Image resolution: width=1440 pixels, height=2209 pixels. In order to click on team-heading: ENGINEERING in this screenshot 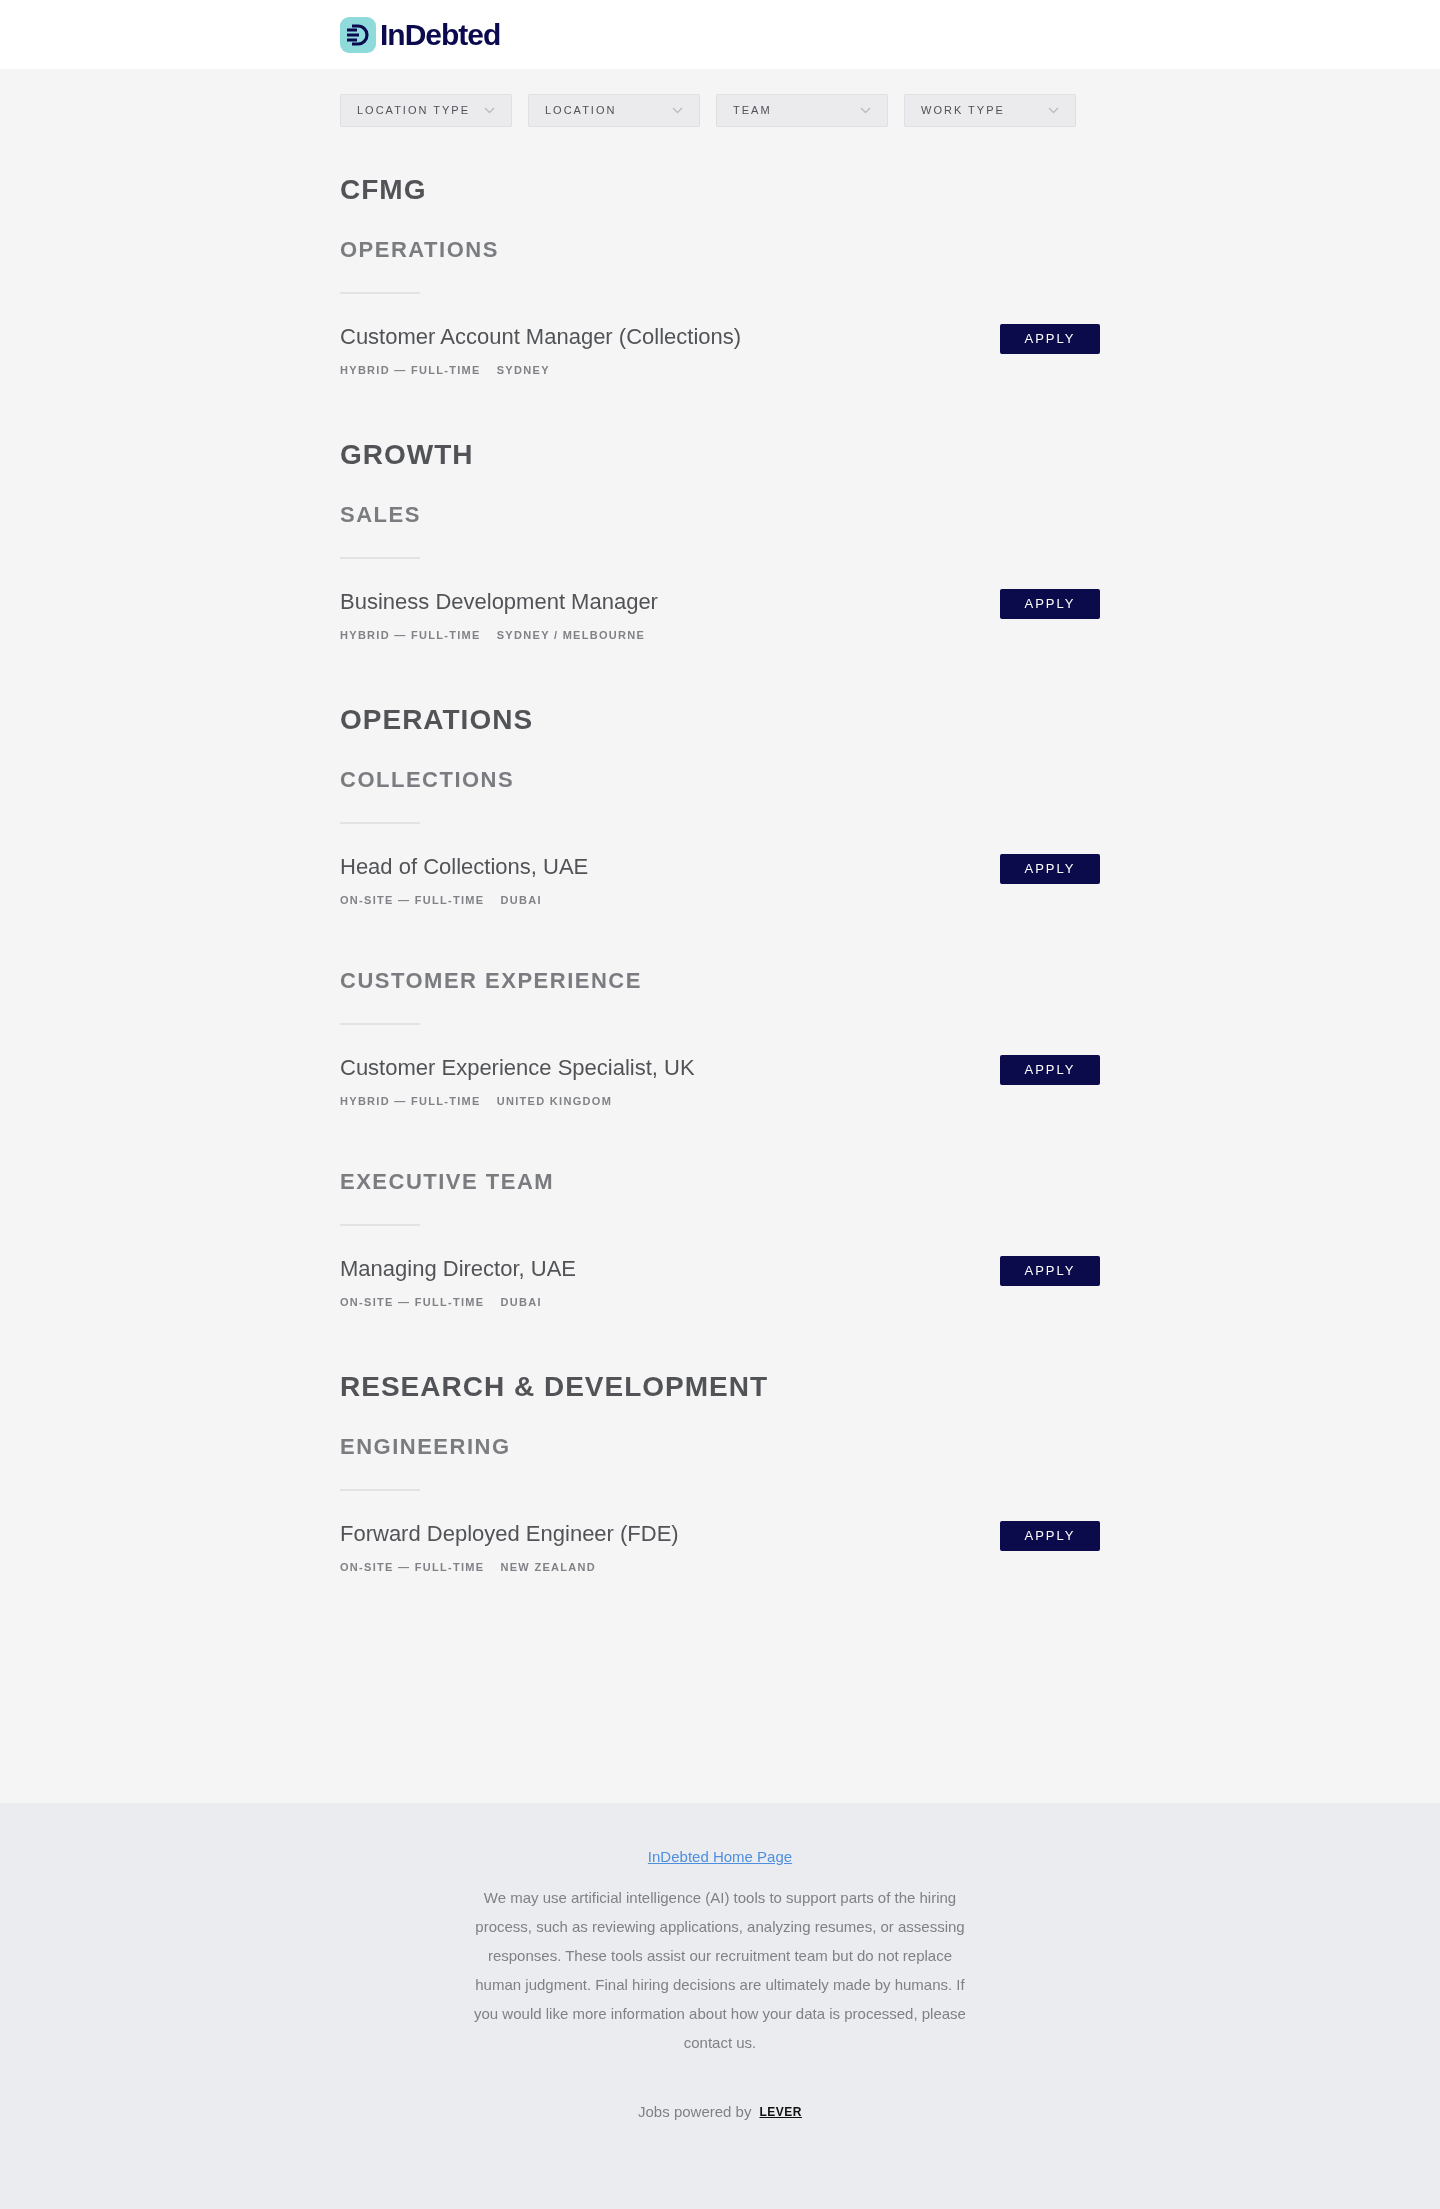, I will do `click(426, 1447)`.